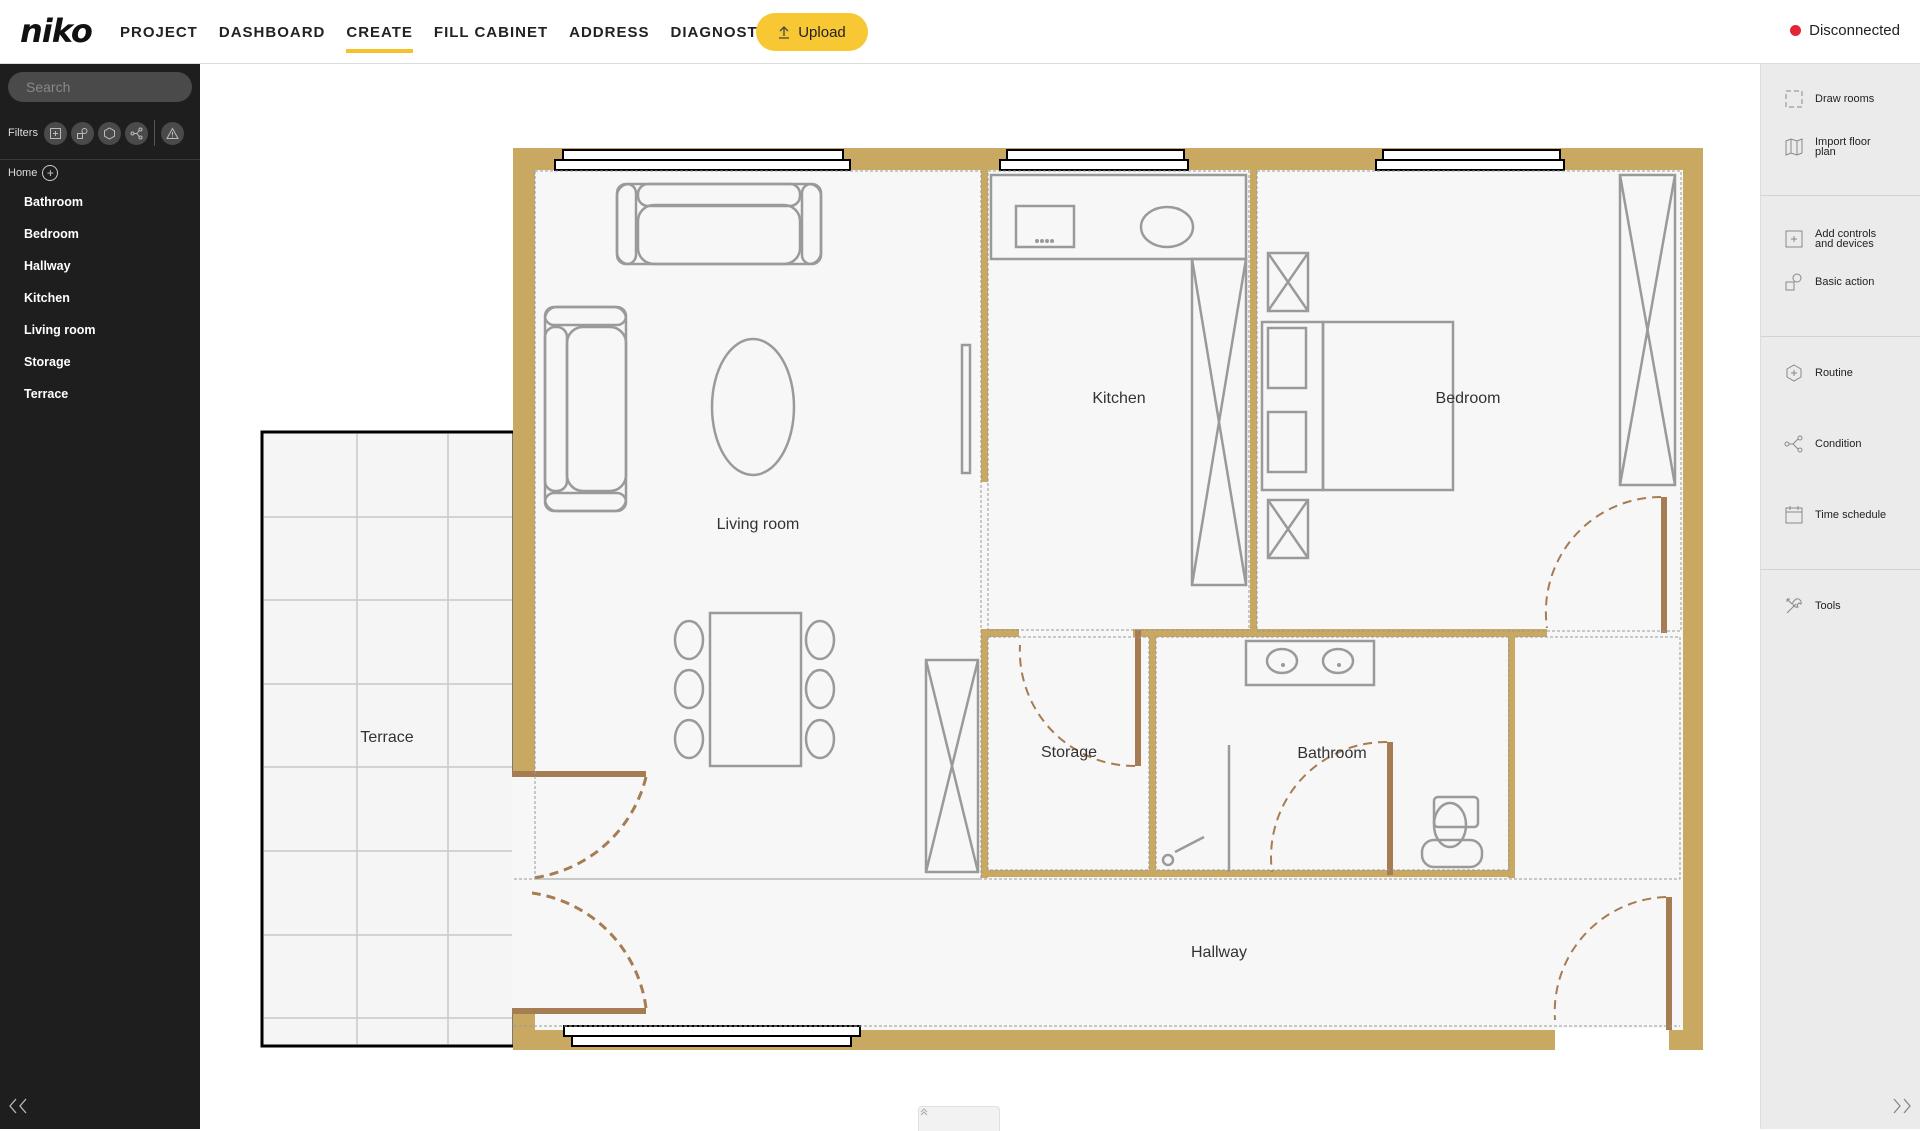  What do you see at coordinates (1846, 239) in the screenshot?
I see `add-controls-label: Add controls and devices` at bounding box center [1846, 239].